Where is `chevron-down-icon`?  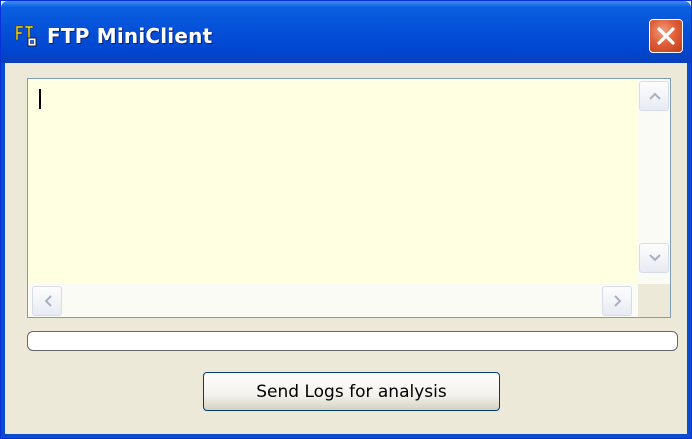 chevron-down-icon is located at coordinates (655, 258).